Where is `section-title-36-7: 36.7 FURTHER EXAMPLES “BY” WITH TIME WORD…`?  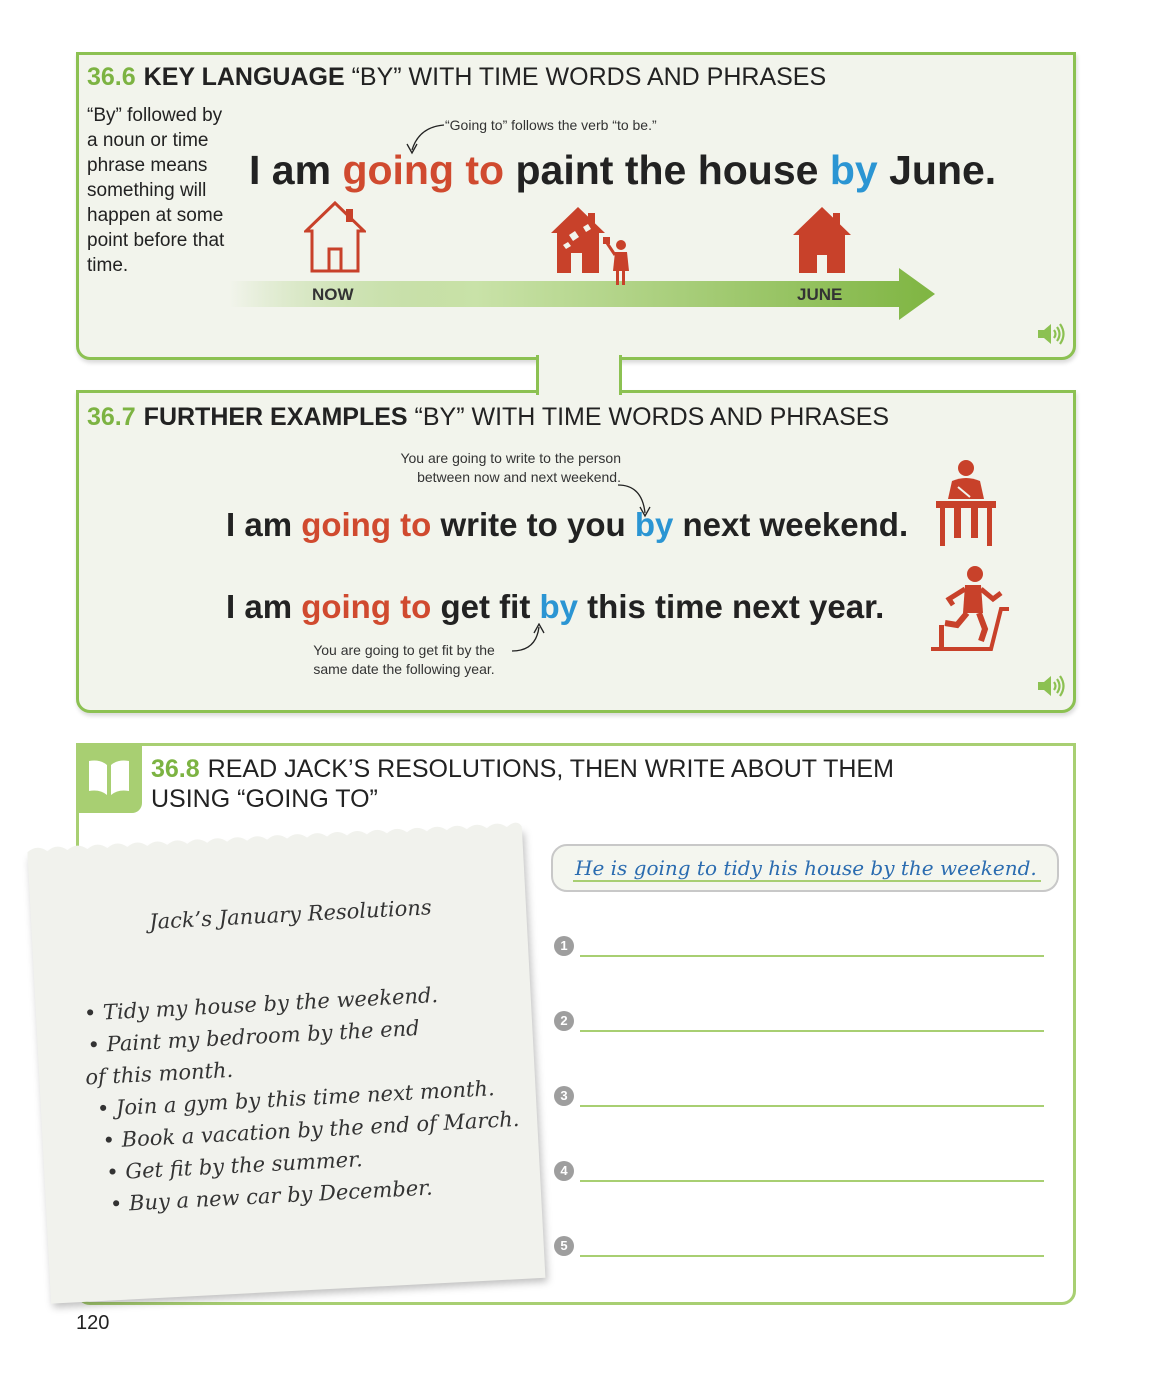 section-title-36-7: 36.7 FURTHER EXAMPLES “BY” WITH TIME WORD… is located at coordinates (488, 417).